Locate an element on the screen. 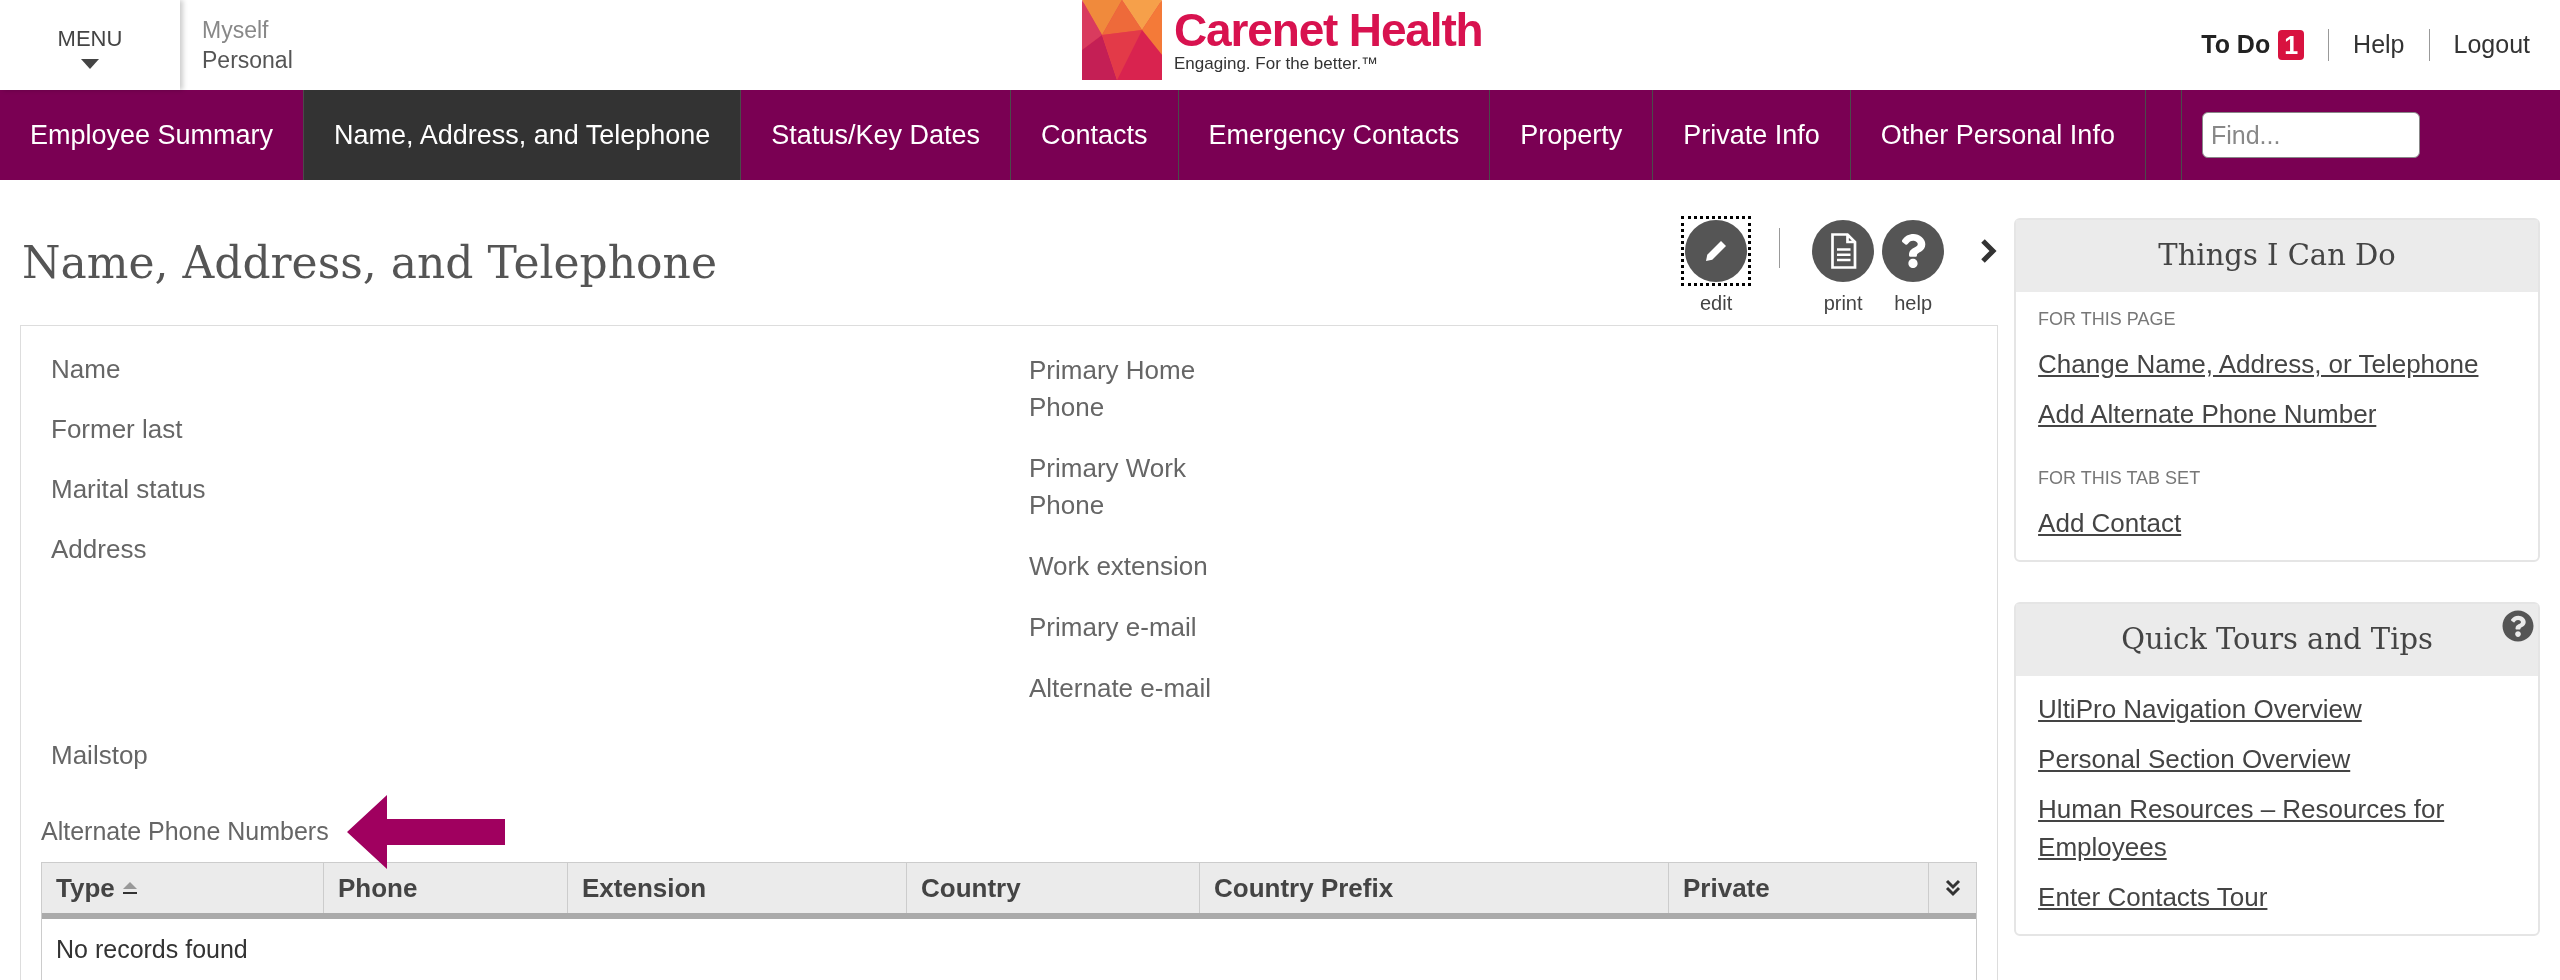 This screenshot has width=2560, height=980. section-label: FOR THIS PAGE is located at coordinates (2107, 319).